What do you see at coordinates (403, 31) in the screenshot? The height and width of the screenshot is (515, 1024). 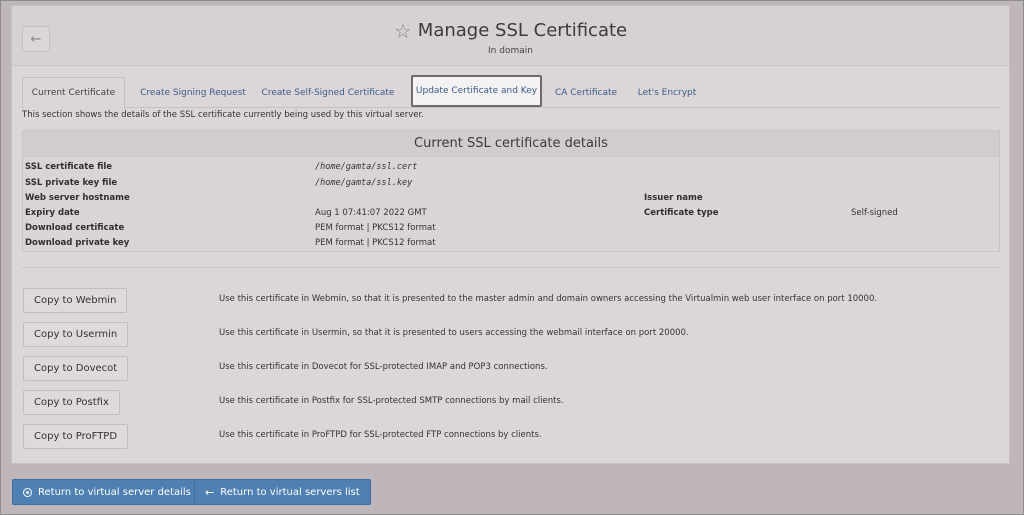 I see `star-outline-icon: ☆` at bounding box center [403, 31].